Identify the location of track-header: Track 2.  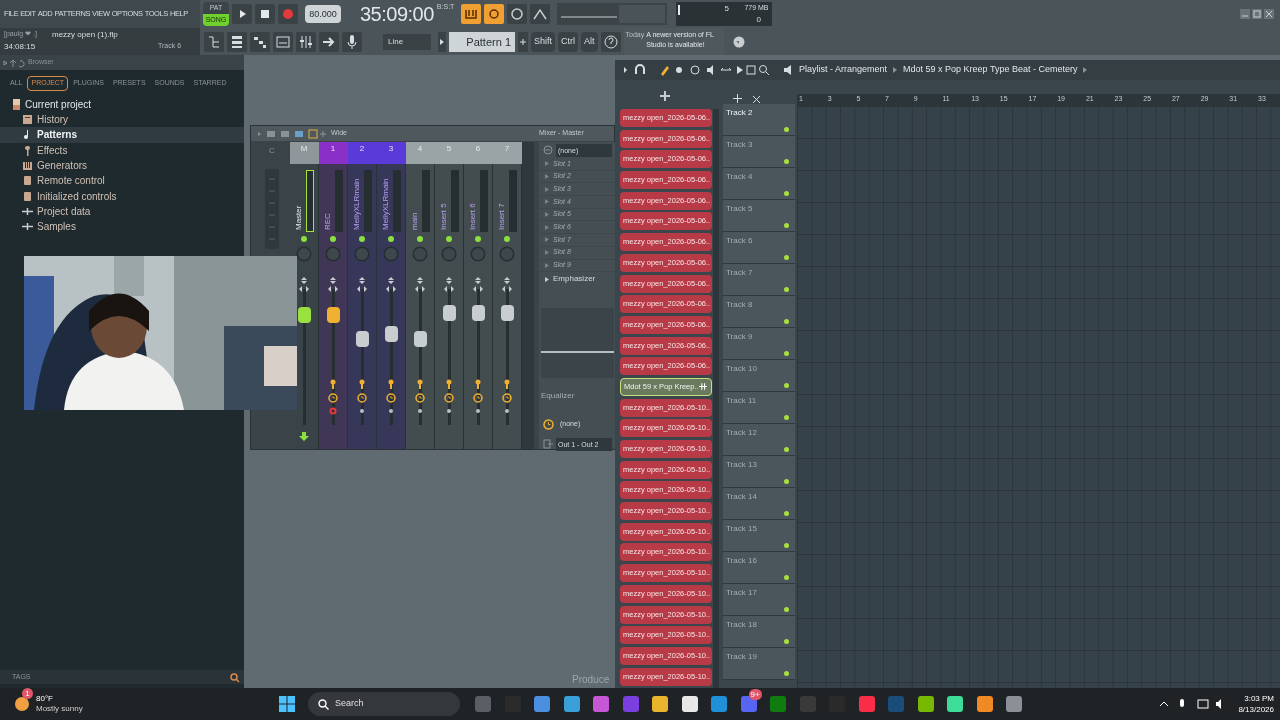
(759, 120).